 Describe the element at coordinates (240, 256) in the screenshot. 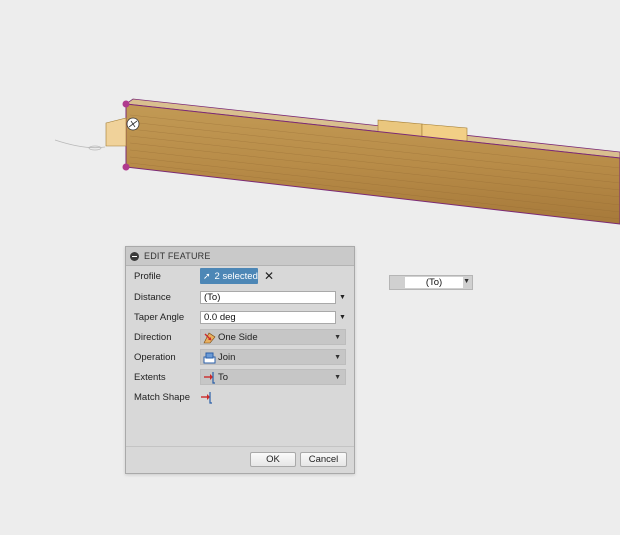

I see `panel-header: EDIT FEATURE` at that location.